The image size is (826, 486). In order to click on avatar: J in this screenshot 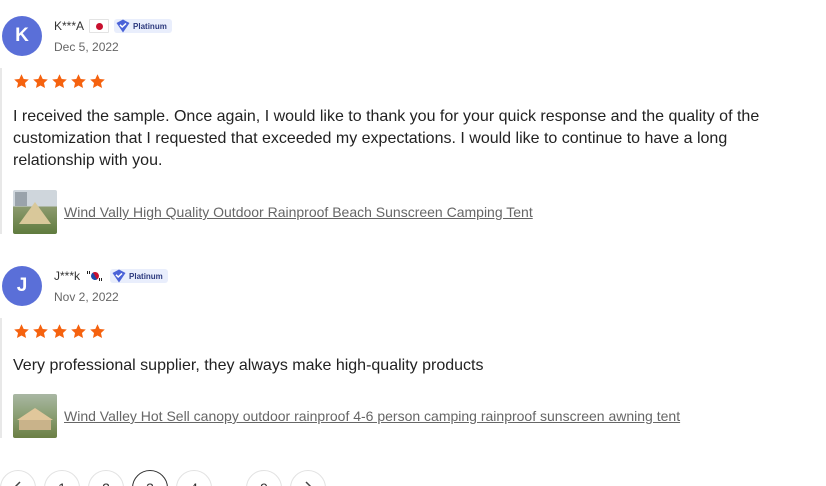, I will do `click(22, 286)`.